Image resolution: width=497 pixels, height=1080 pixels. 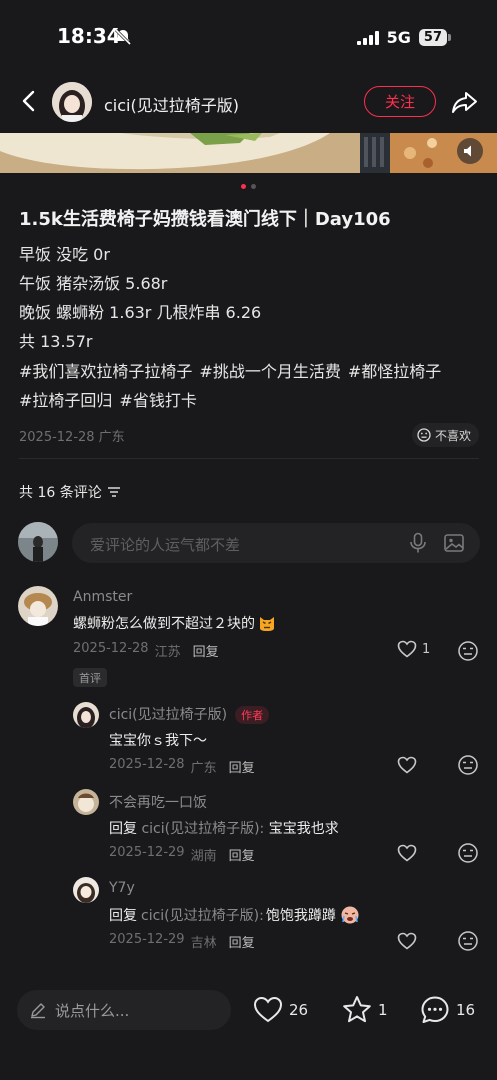 What do you see at coordinates (56, 341) in the screenshot?
I see `post-line: 共 13.57r` at bounding box center [56, 341].